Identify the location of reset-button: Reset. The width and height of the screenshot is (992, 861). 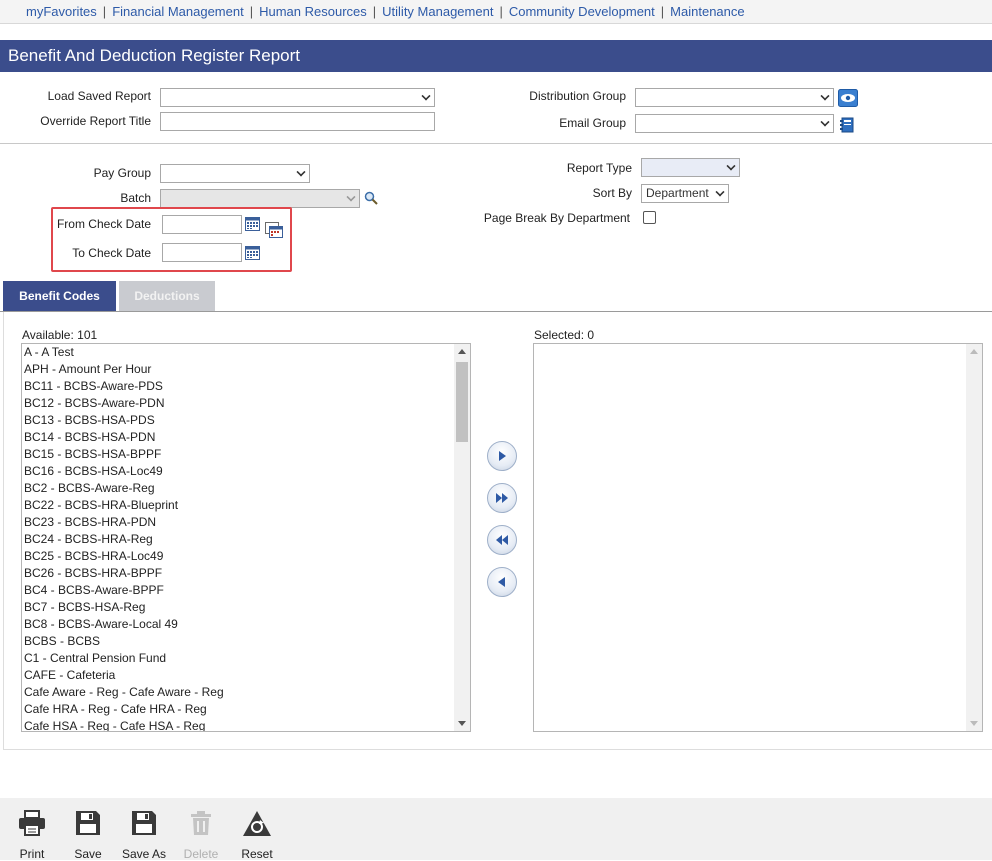
(257, 835).